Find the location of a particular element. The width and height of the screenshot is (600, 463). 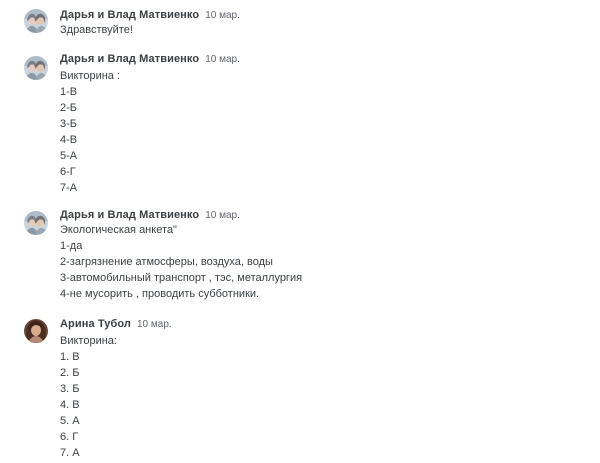

comment-line: 4. В is located at coordinates (70, 405).